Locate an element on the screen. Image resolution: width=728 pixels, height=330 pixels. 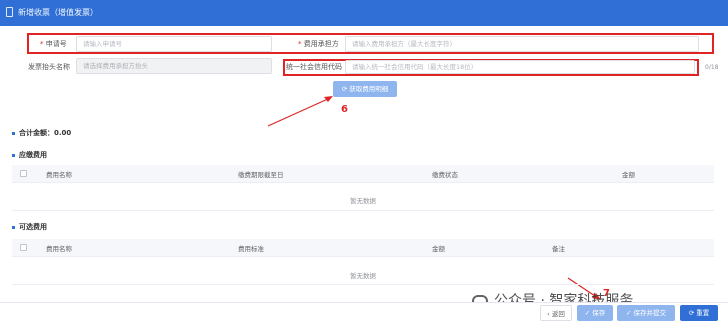
col-remark: 备注 is located at coordinates (558, 249).